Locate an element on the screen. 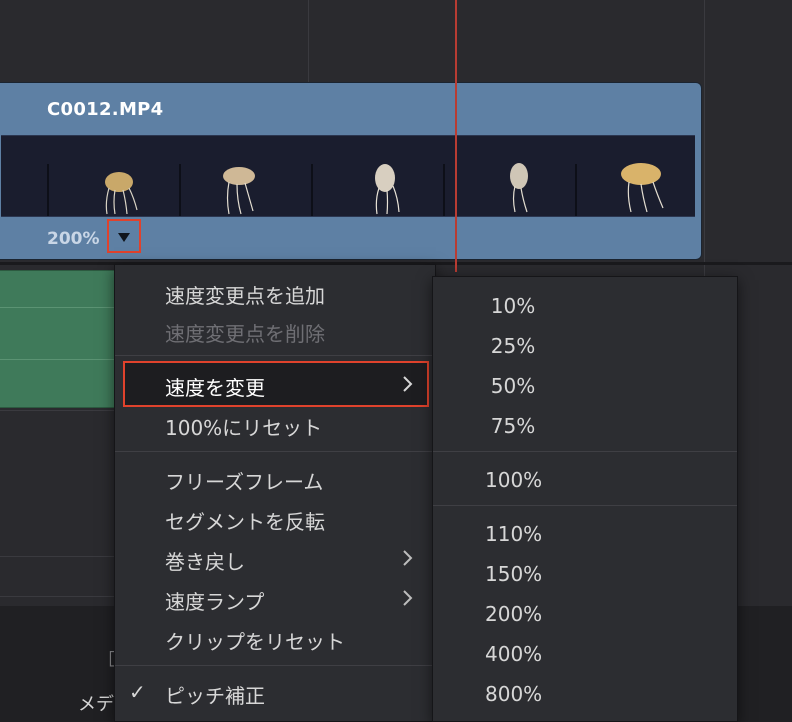 The image size is (792, 722). menu-item-reset-clip: クリップをリセット is located at coordinates (275, 639).